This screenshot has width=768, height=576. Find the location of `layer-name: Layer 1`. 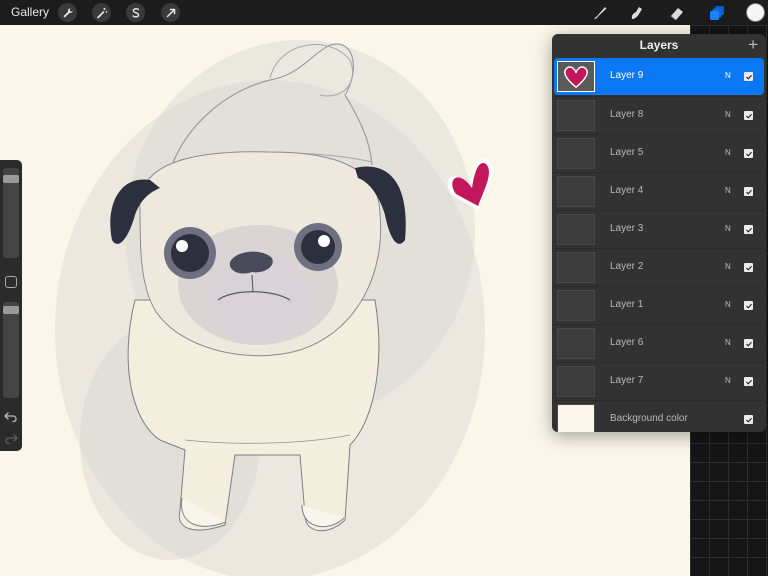

layer-name: Layer 1 is located at coordinates (627, 304).